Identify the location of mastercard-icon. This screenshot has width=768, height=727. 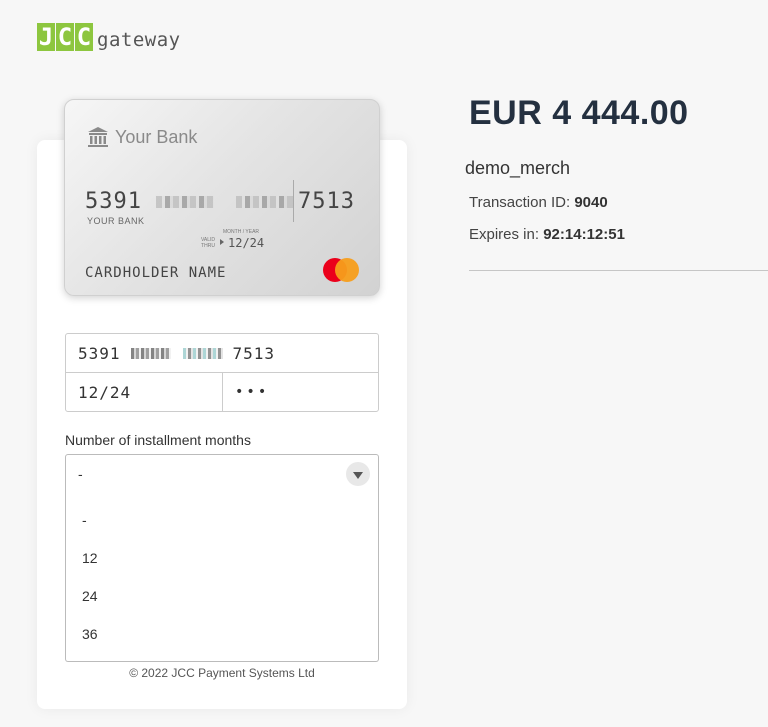
(342, 270).